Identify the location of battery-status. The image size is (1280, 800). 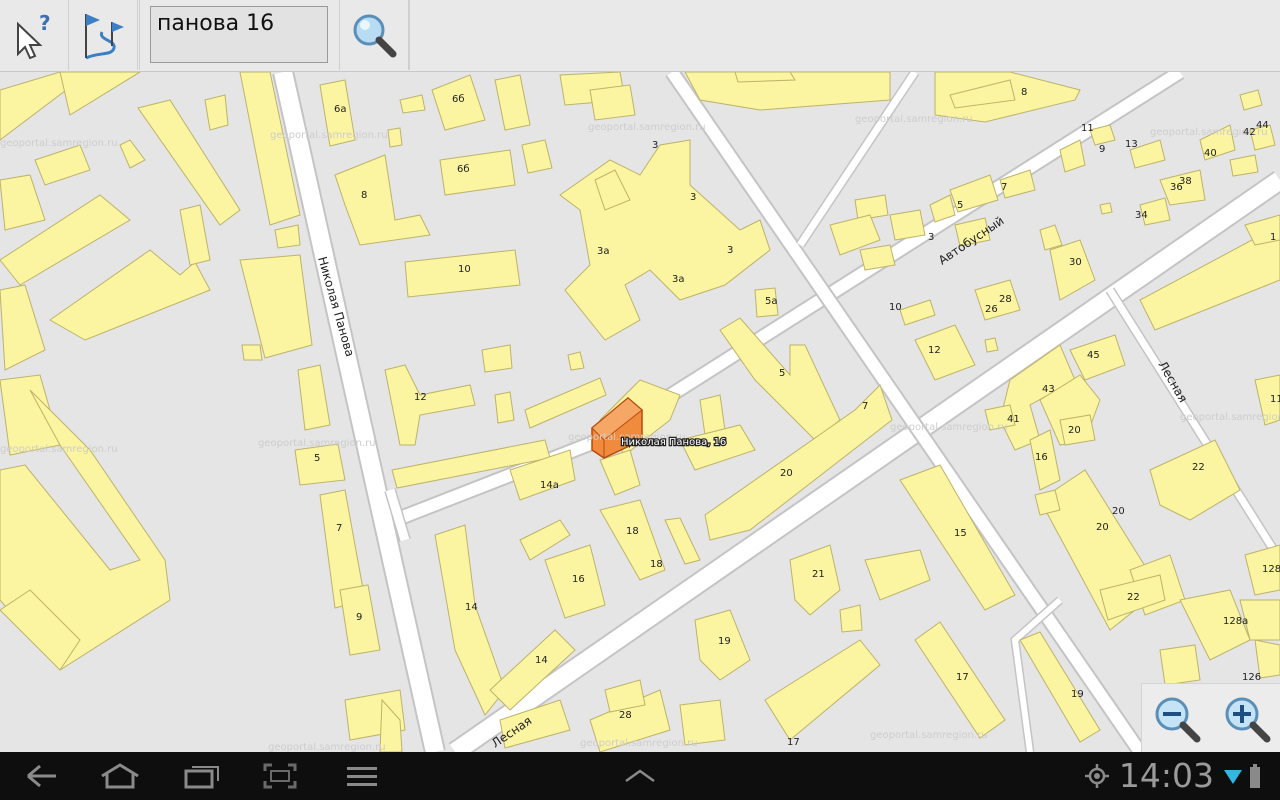
(1255, 776).